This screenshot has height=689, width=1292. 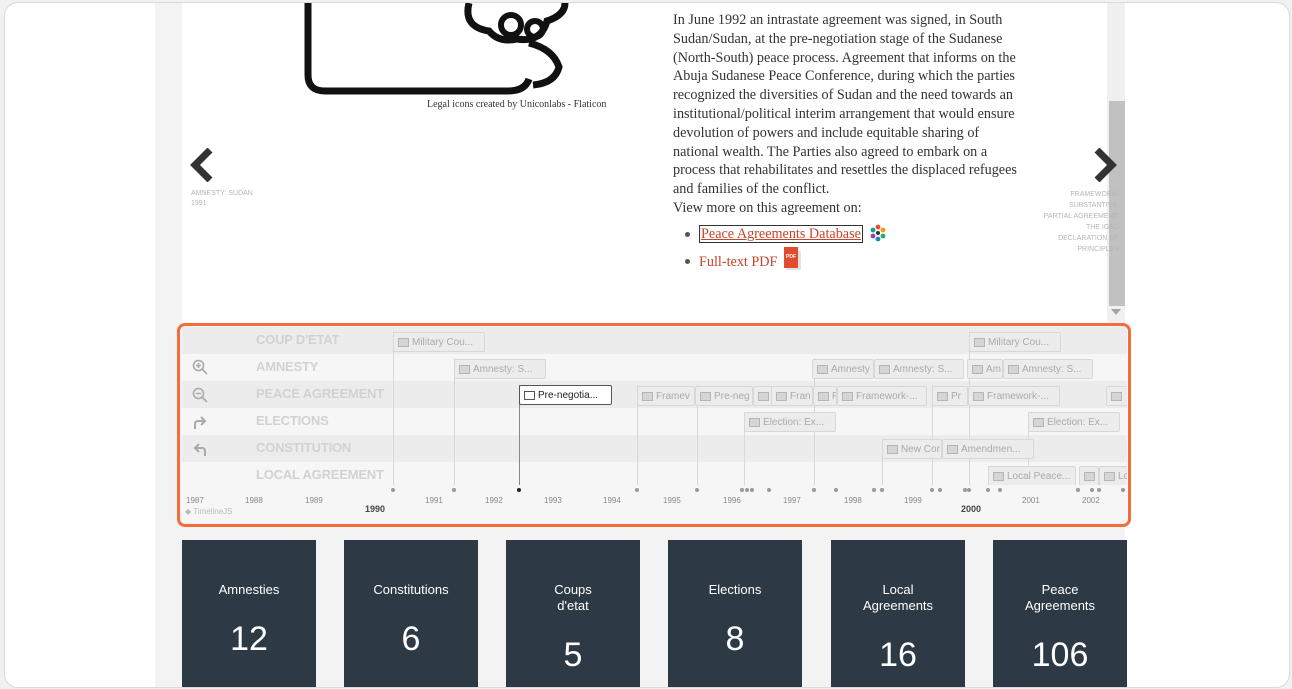 I want to click on axis-event-dot-active, so click(x=519, y=490).